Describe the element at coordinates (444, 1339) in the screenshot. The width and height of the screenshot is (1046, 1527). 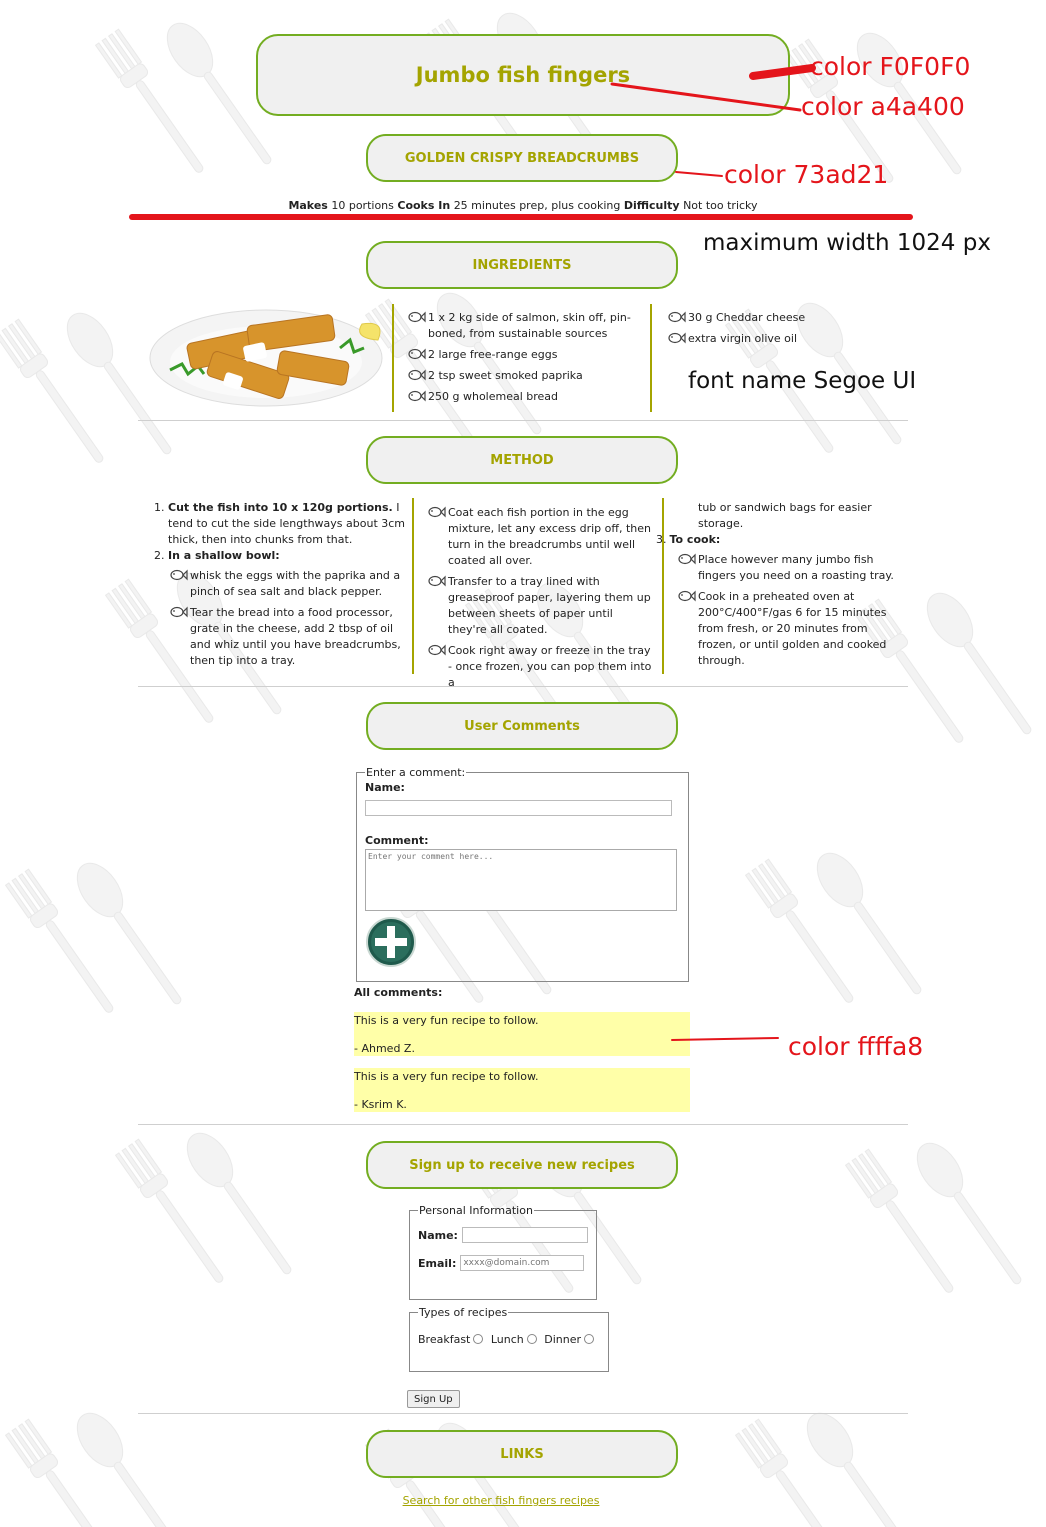
I see `option-breakfast-label: Breakfast` at that location.